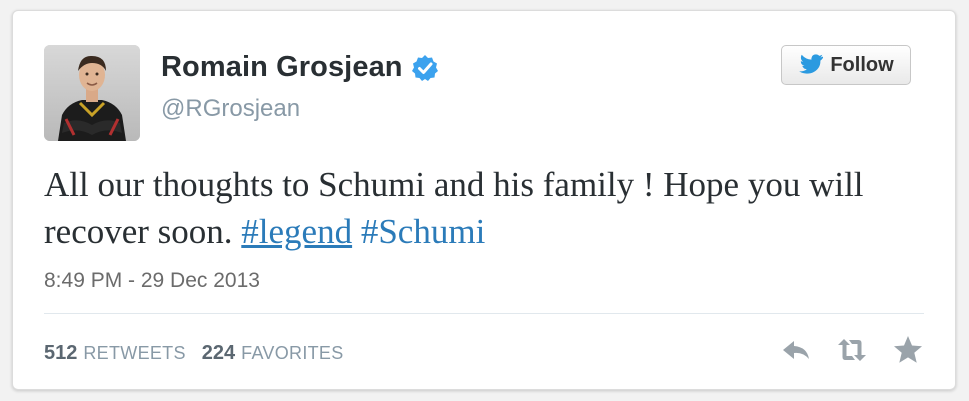 The height and width of the screenshot is (401, 969). Describe the element at coordinates (425, 68) in the screenshot. I see `verified-badge-icon` at that location.